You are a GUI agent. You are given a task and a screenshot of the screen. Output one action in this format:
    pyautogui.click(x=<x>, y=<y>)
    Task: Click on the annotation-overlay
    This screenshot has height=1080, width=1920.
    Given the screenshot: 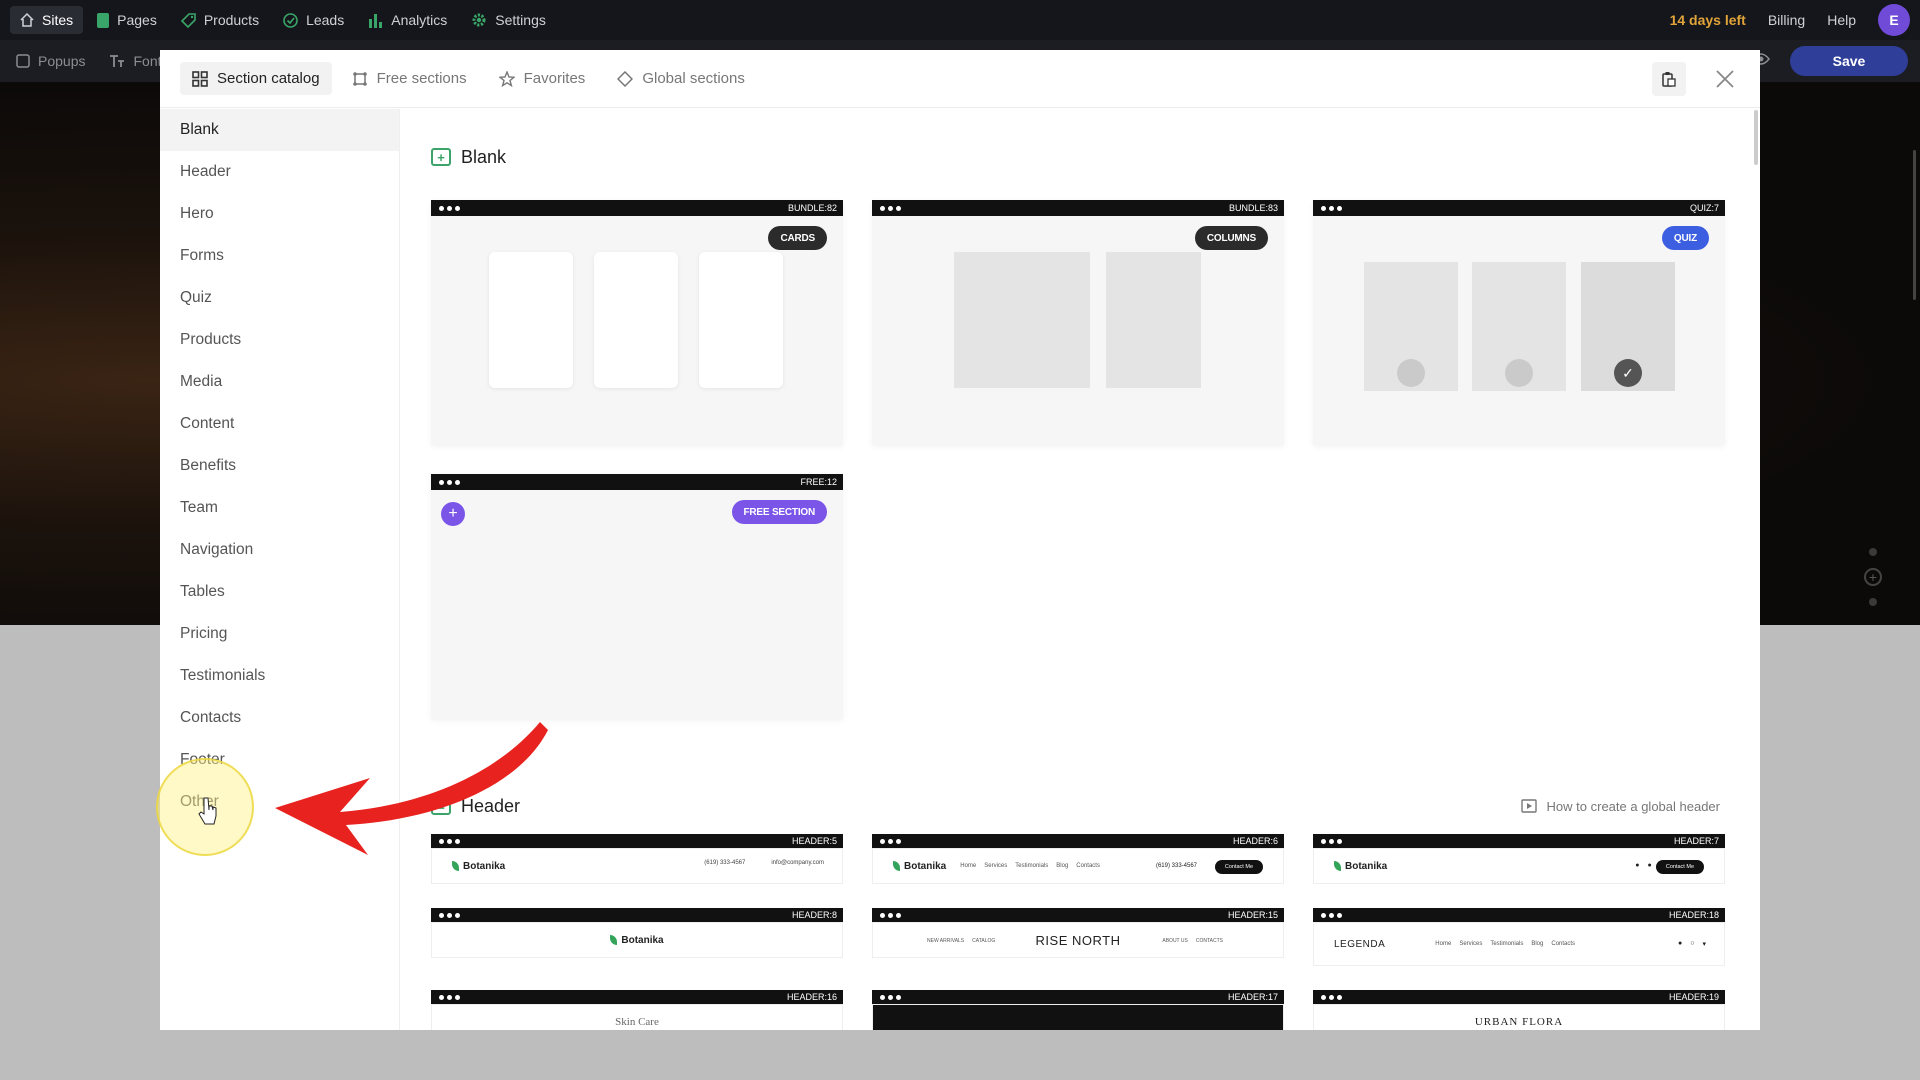 What is the action you would take?
    pyautogui.click(x=373, y=788)
    